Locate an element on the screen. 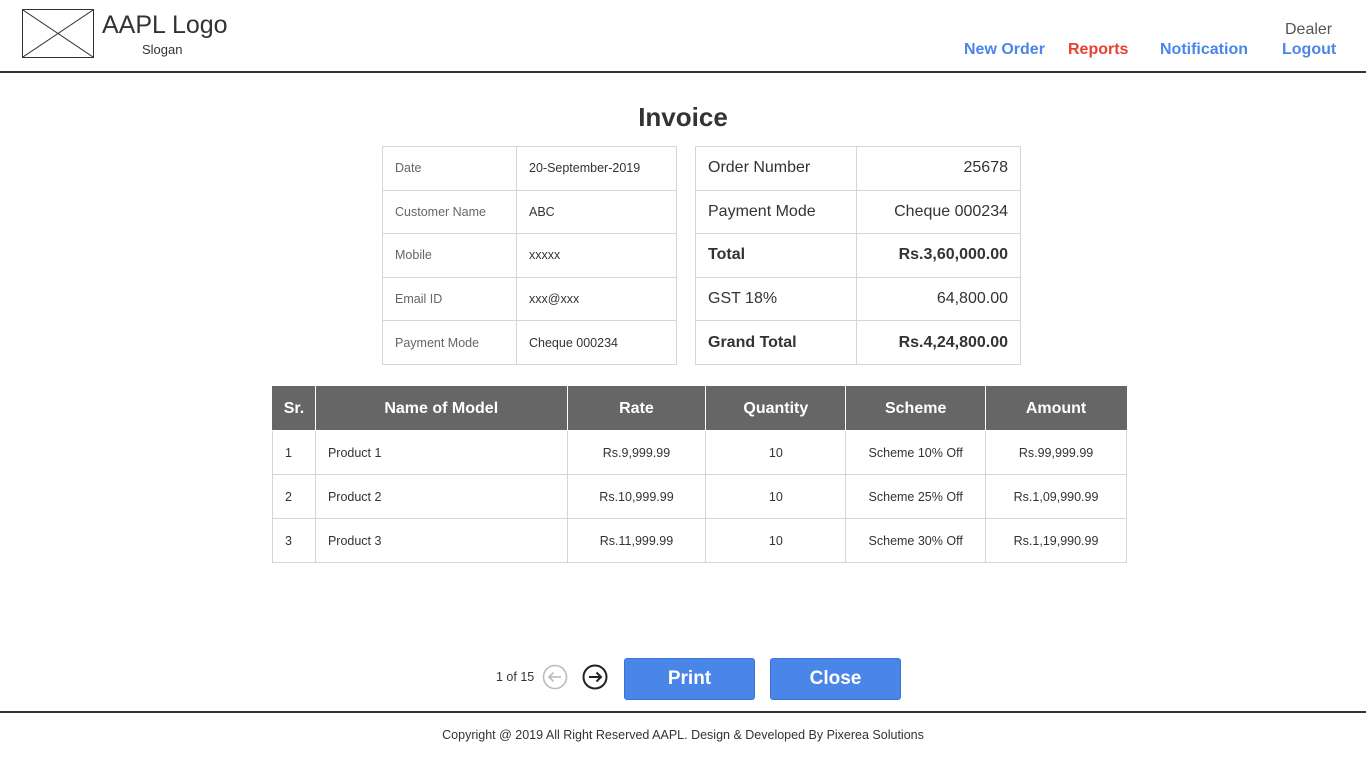 The width and height of the screenshot is (1366, 758). user-role-label: Dealer is located at coordinates (1309, 29).